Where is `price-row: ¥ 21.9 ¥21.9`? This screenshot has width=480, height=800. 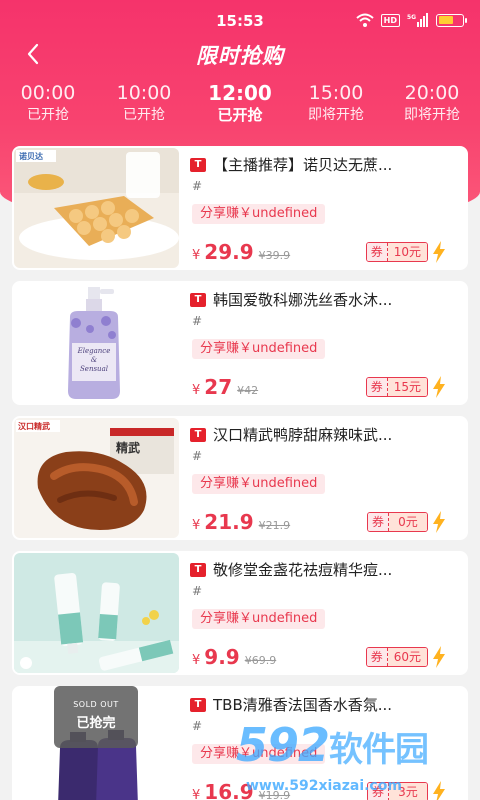 price-row: ¥ 21.9 ¥21.9 is located at coordinates (241, 522).